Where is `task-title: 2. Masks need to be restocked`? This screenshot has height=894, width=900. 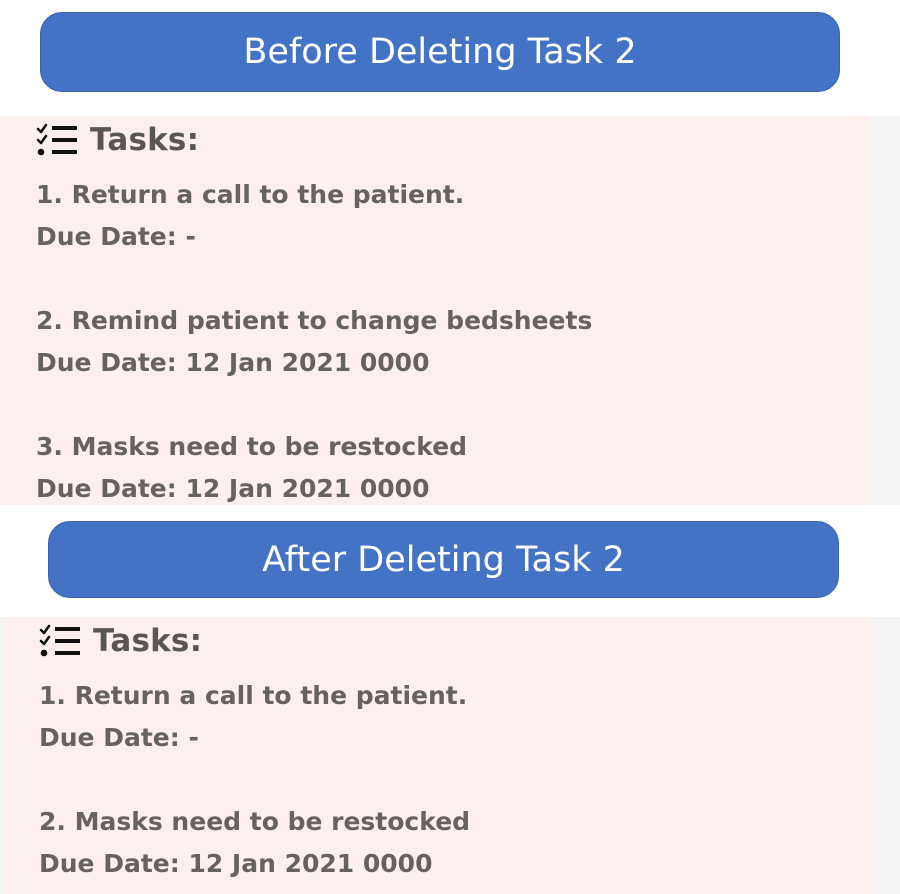
task-title: 2. Masks need to be restocked is located at coordinates (255, 821).